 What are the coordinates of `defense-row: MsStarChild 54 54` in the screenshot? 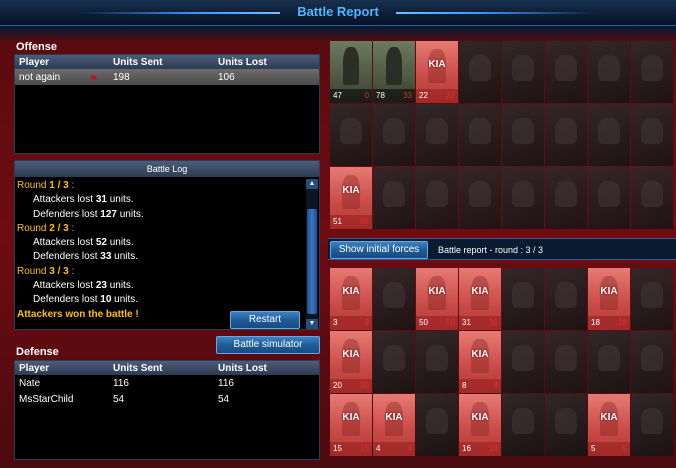 It's located at (167, 399).